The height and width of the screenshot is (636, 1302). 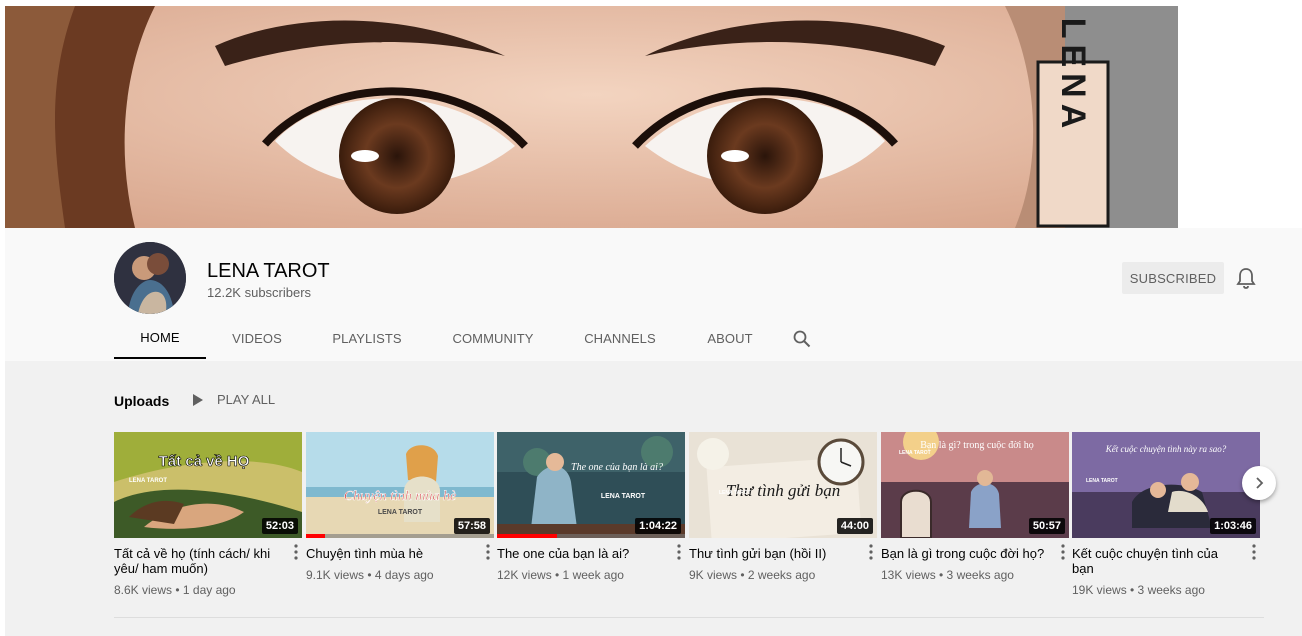 I want to click on video-title: Thư tình gửi bạn (hồi II), so click(x=783, y=553).